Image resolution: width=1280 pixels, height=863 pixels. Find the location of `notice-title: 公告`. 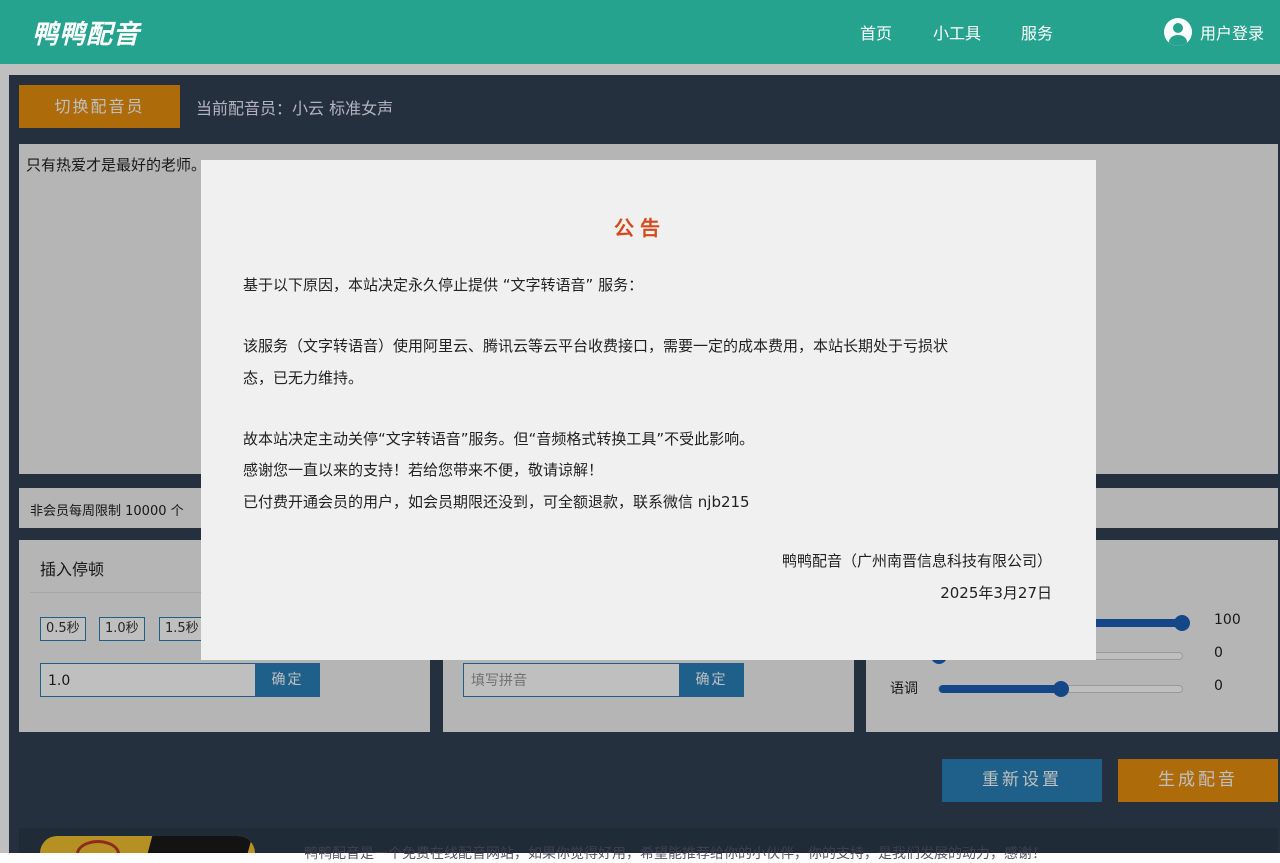

notice-title: 公告 is located at coordinates (640, 228).